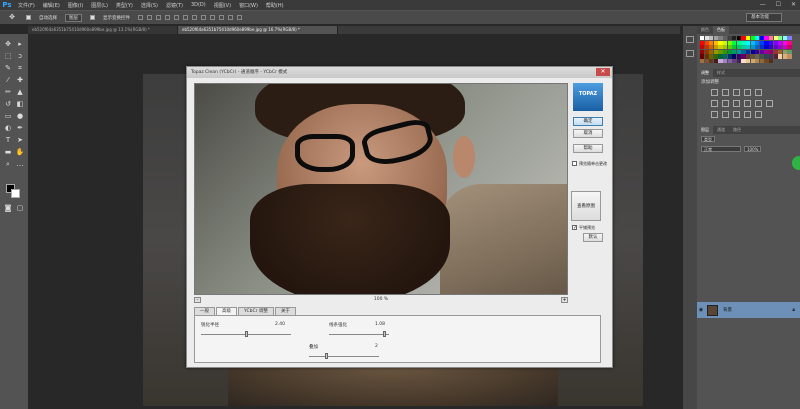 This screenshot has height=409, width=800. Describe the element at coordinates (275, 5) in the screenshot. I see `menu-help: 帮助(H)` at that location.